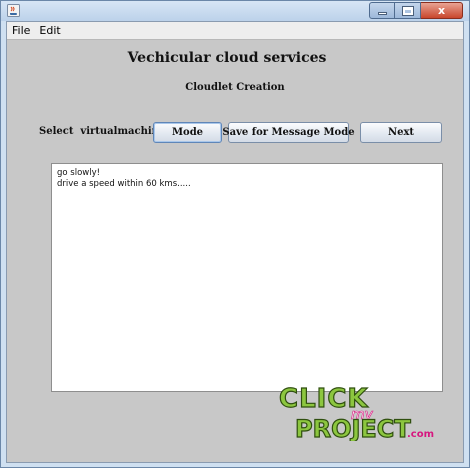  Describe the element at coordinates (102, 131) in the screenshot. I see `select-vm-label: Select virtualmachine` at that location.